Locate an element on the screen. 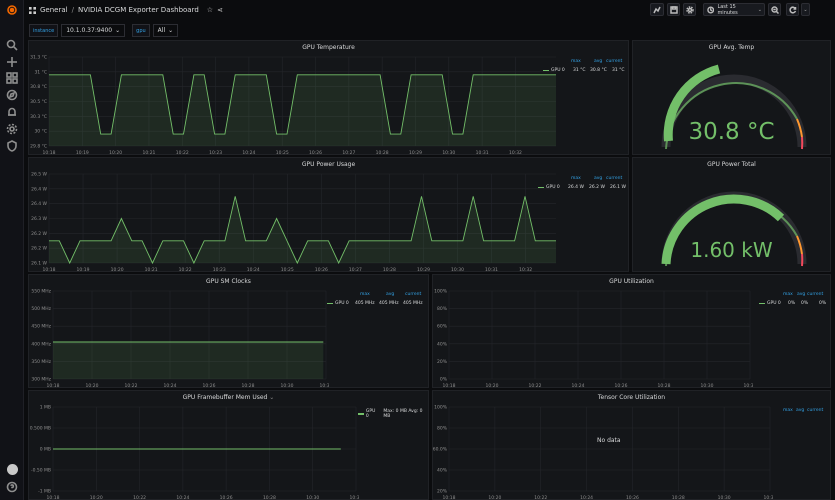 Image resolution: width=835 pixels, height=500 pixels. dashboard-title: NVIDIA DCGM Exporter Dashboard is located at coordinates (138, 10).